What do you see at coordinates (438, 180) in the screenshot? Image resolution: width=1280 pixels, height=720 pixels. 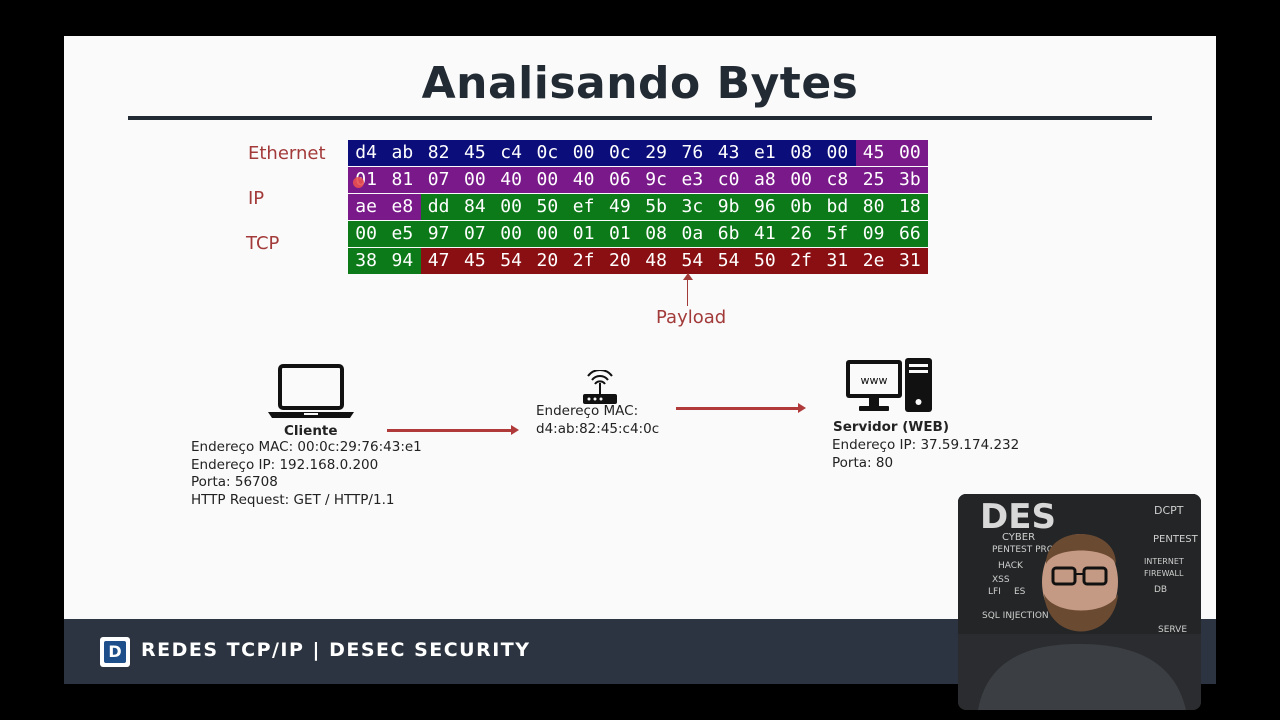 I see `hex-byte-ip: 07` at bounding box center [438, 180].